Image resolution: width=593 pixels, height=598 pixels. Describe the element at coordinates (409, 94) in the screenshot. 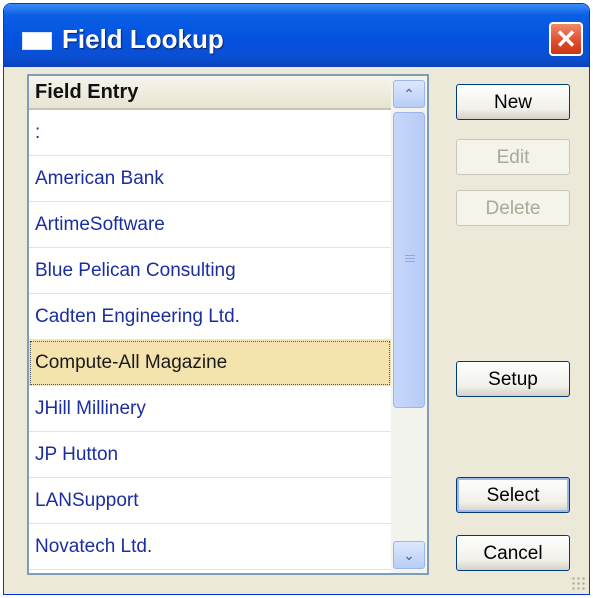

I see `chevron-up-icon: ⌃` at that location.